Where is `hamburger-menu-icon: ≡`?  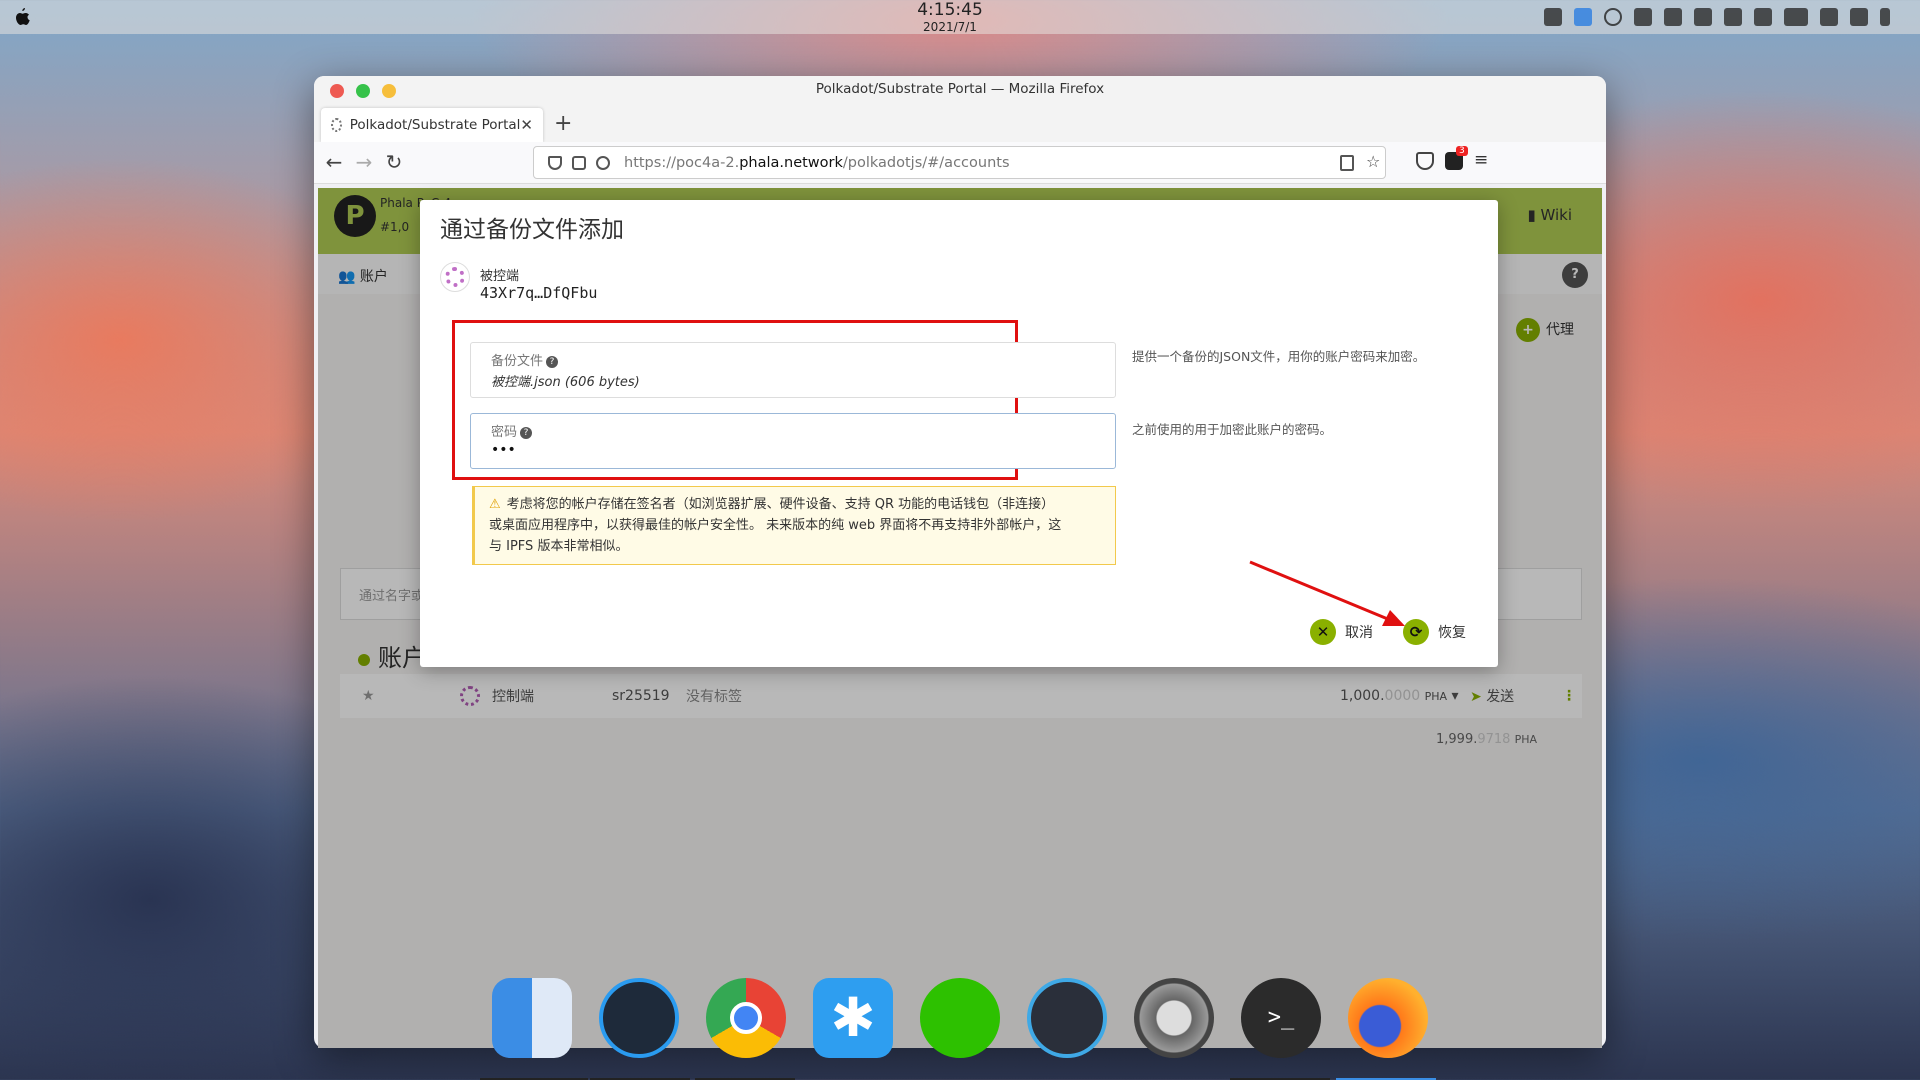 hamburger-menu-icon: ≡ is located at coordinates (1483, 161).